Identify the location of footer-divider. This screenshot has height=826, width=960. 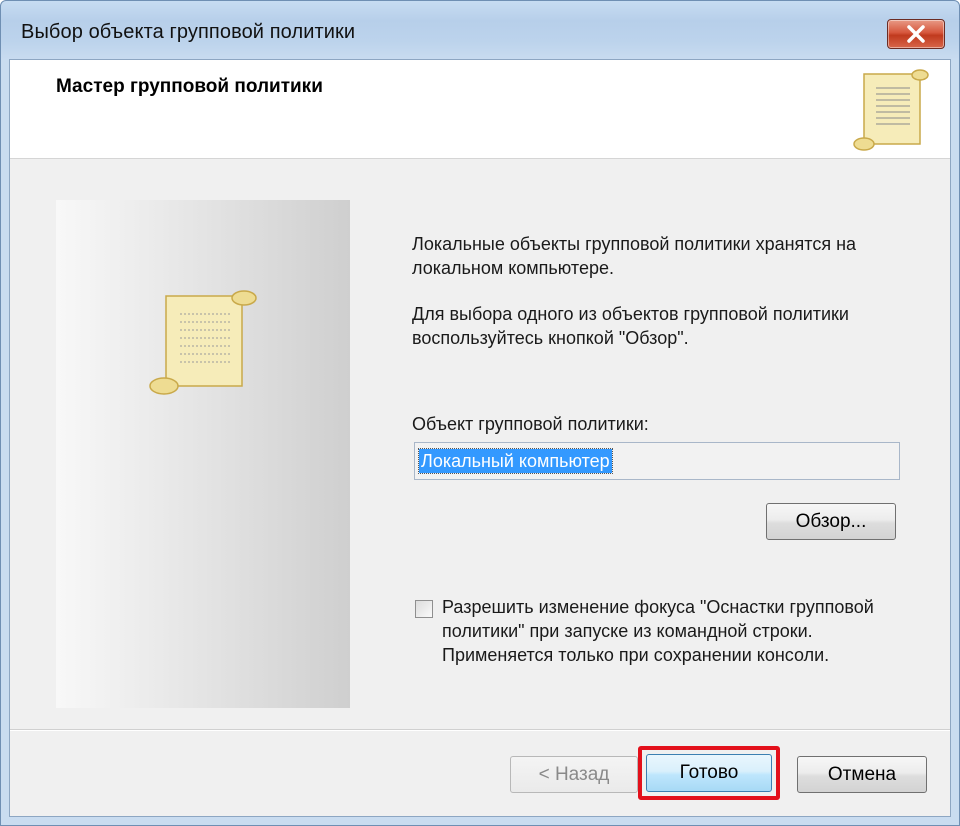
(480, 730).